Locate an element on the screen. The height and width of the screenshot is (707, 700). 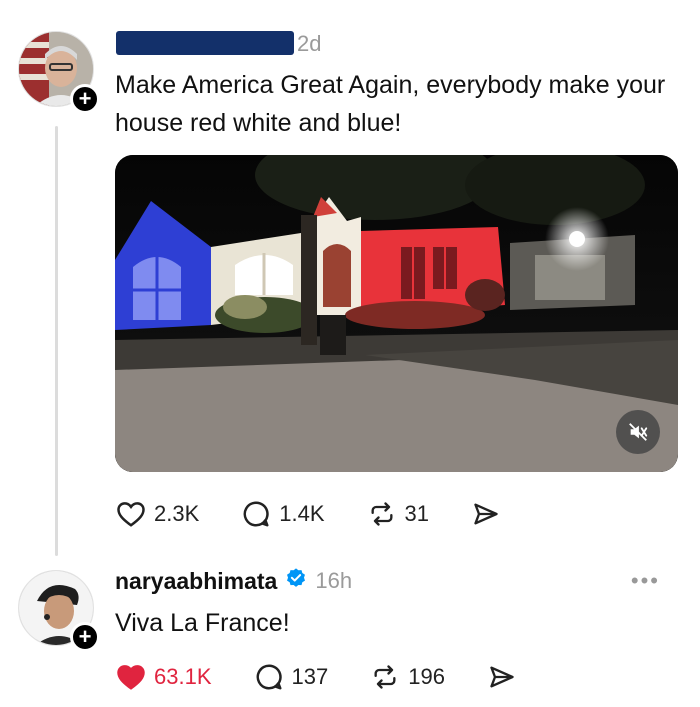
reply-username: naryaabhimata is located at coordinates (196, 580).